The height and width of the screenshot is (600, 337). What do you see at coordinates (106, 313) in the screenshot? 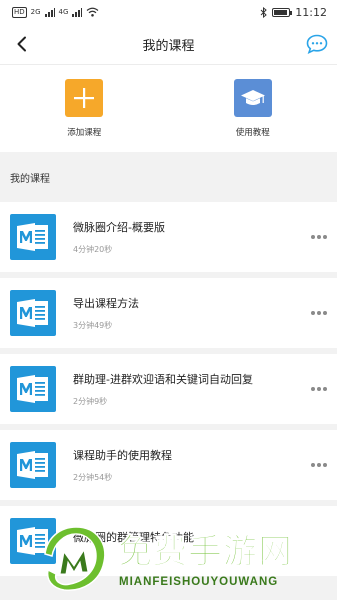
I see `course-text: 导出课程方法 3分钟49秒` at bounding box center [106, 313].